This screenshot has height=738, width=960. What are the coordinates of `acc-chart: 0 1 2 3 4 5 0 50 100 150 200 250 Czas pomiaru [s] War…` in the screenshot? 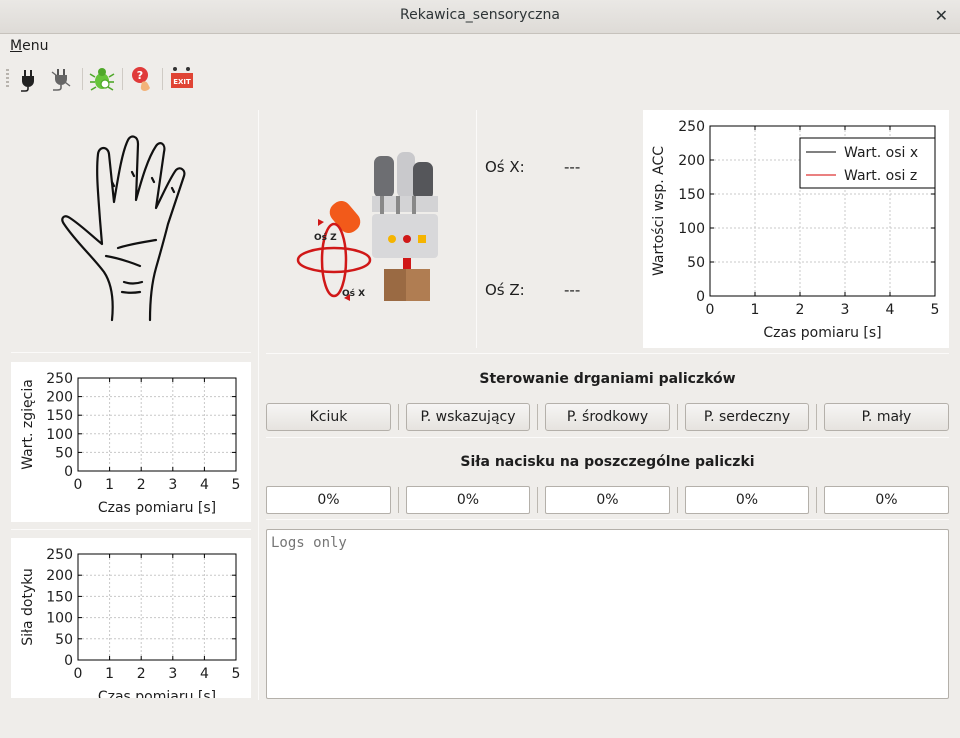 It's located at (796, 229).